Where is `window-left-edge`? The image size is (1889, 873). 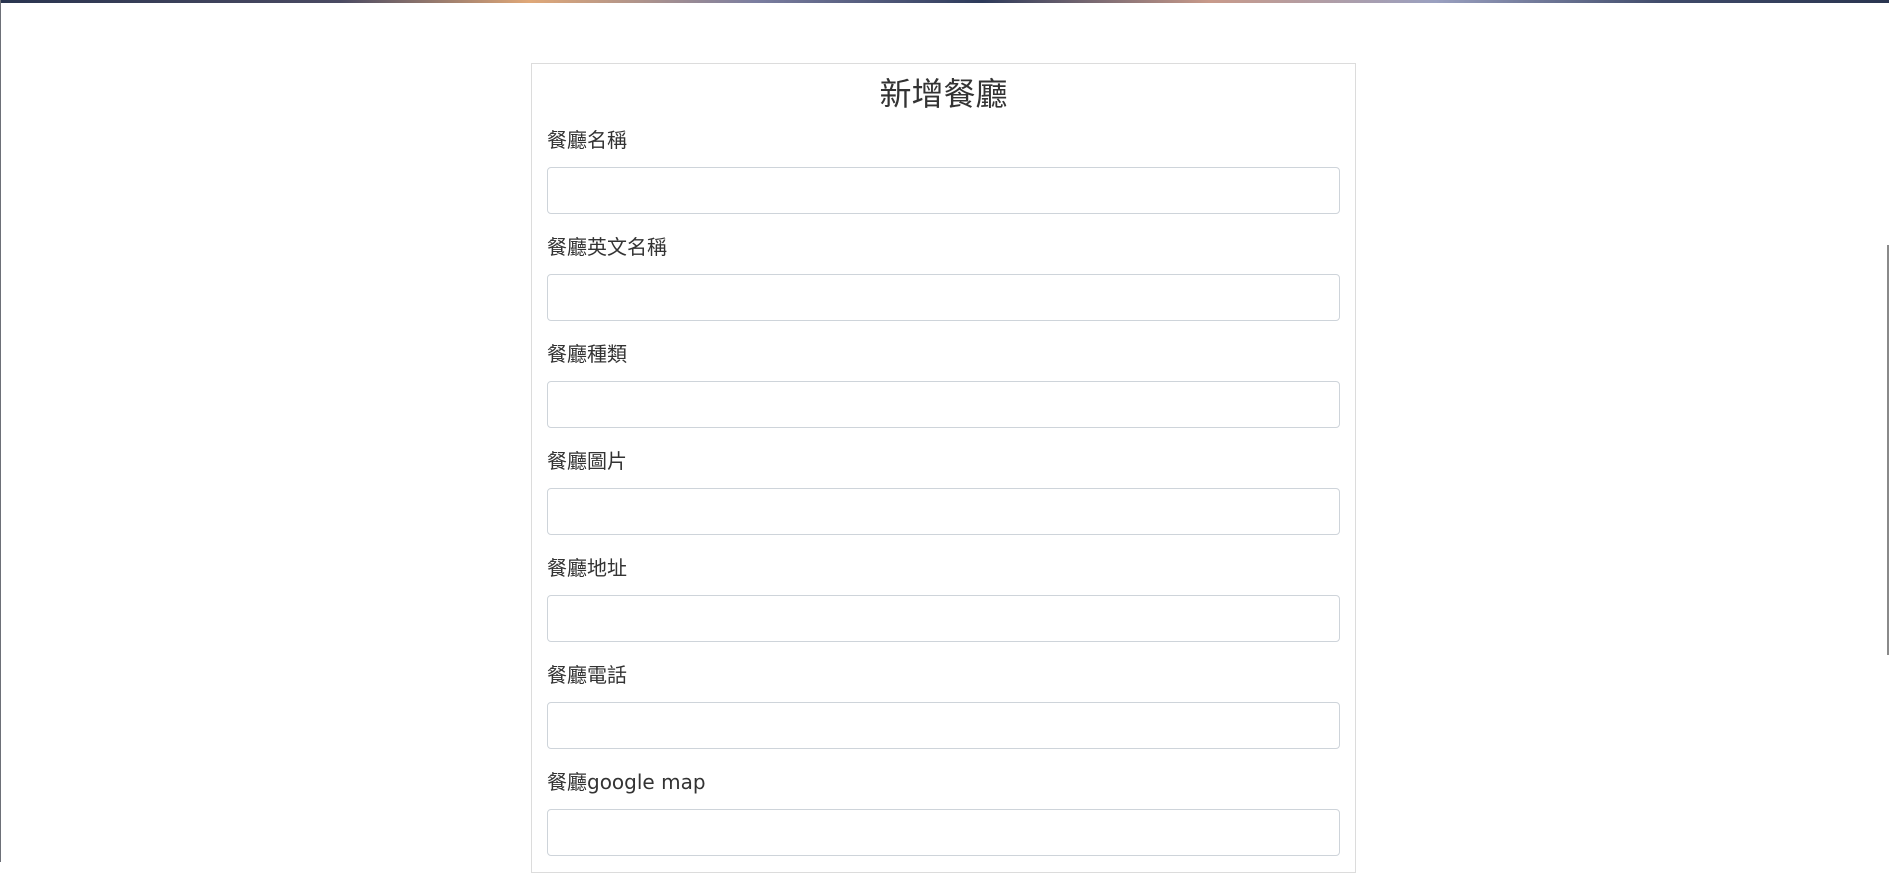 window-left-edge is located at coordinates (0, 431).